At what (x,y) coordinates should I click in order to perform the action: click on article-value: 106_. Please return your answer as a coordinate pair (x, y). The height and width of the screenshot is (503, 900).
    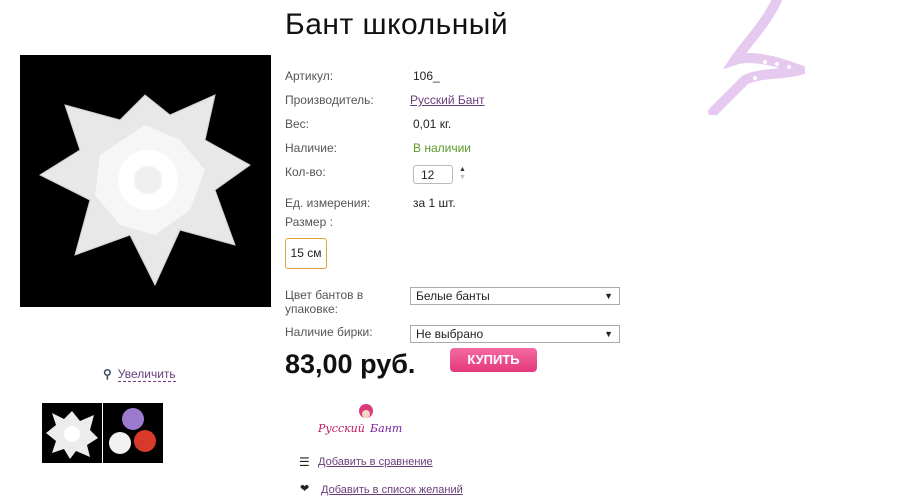
    Looking at the image, I should click on (426, 76).